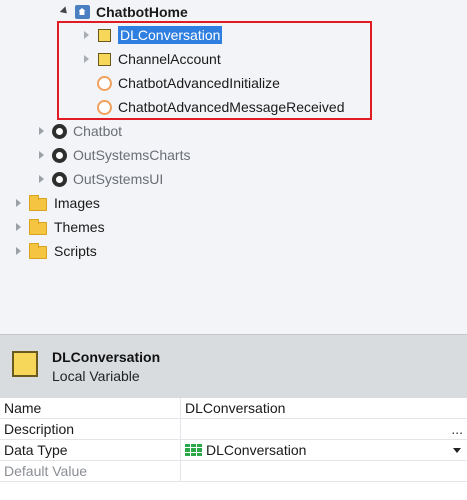 The image size is (467, 500). What do you see at coordinates (25, 364) in the screenshot?
I see `local-variable-icon` at bounding box center [25, 364].